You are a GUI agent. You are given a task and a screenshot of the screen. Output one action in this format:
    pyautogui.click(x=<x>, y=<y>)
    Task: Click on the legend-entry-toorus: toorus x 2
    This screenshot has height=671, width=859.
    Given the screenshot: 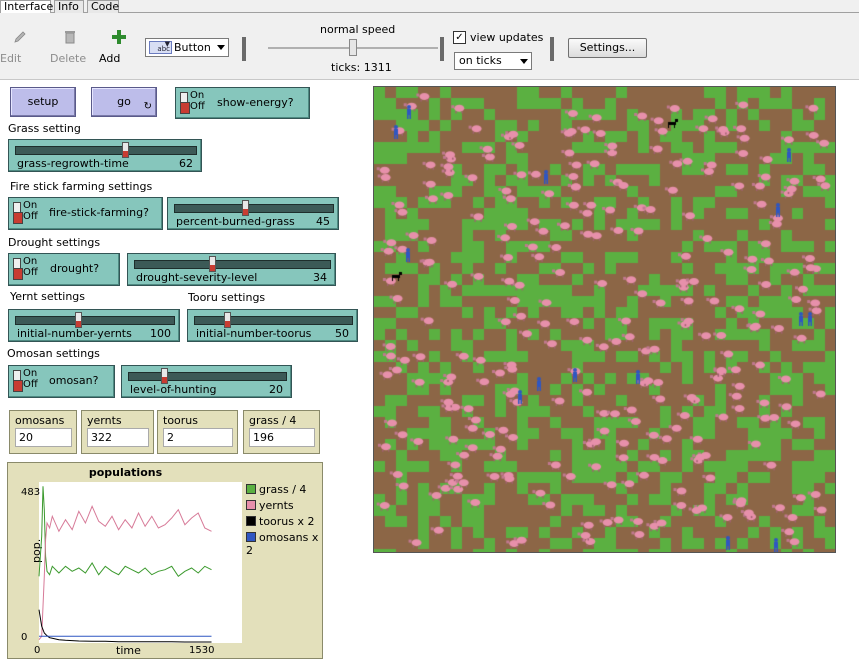 What is the action you would take?
    pyautogui.click(x=280, y=521)
    